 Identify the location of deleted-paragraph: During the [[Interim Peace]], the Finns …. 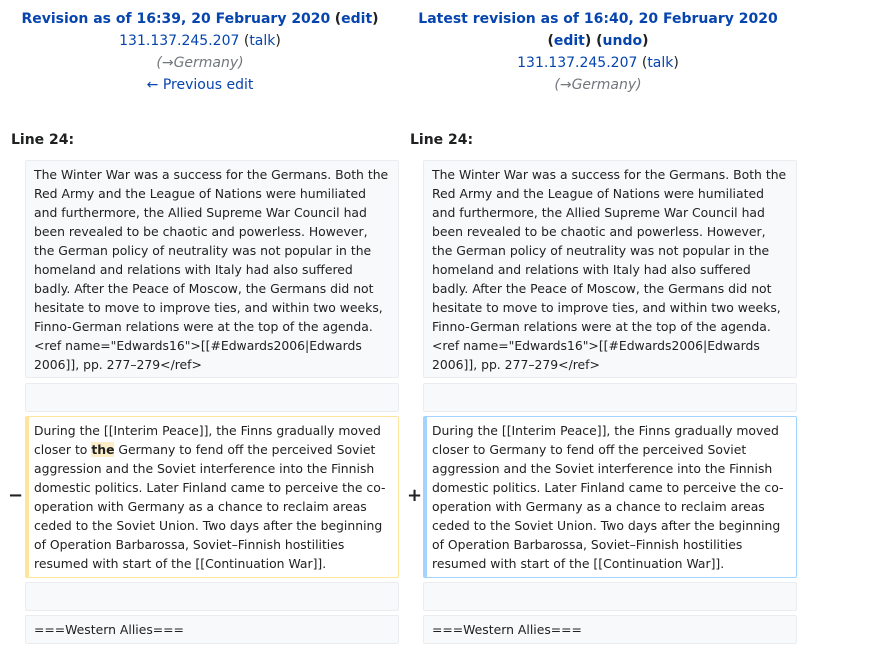
(212, 497).